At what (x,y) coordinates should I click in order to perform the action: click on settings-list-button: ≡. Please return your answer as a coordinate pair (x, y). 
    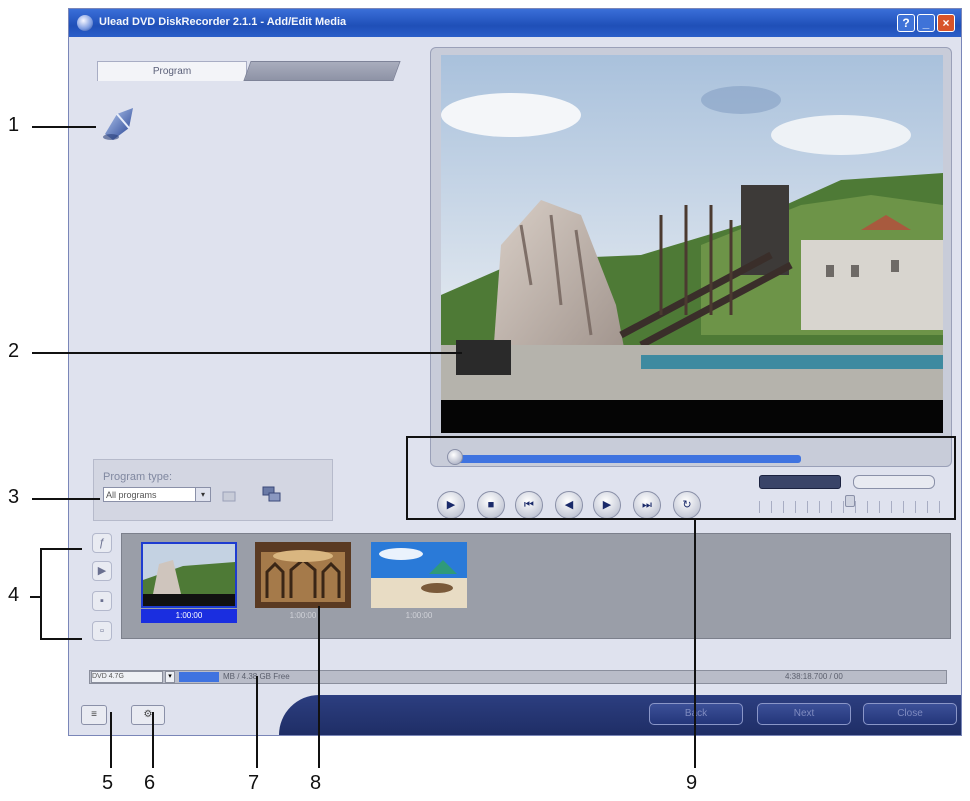
    Looking at the image, I should click on (94, 715).